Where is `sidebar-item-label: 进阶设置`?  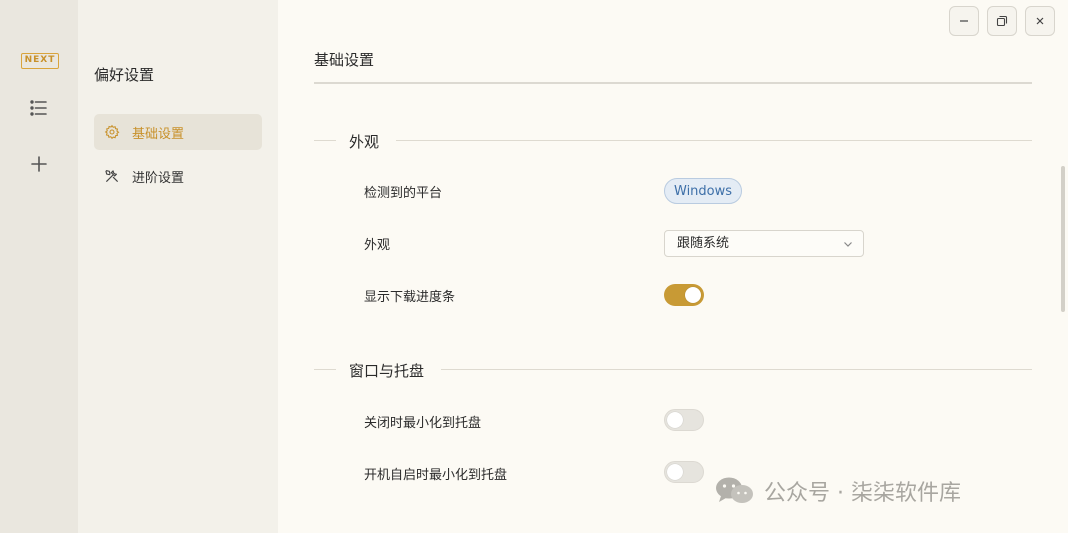
sidebar-item-label: 进阶设置 is located at coordinates (158, 178).